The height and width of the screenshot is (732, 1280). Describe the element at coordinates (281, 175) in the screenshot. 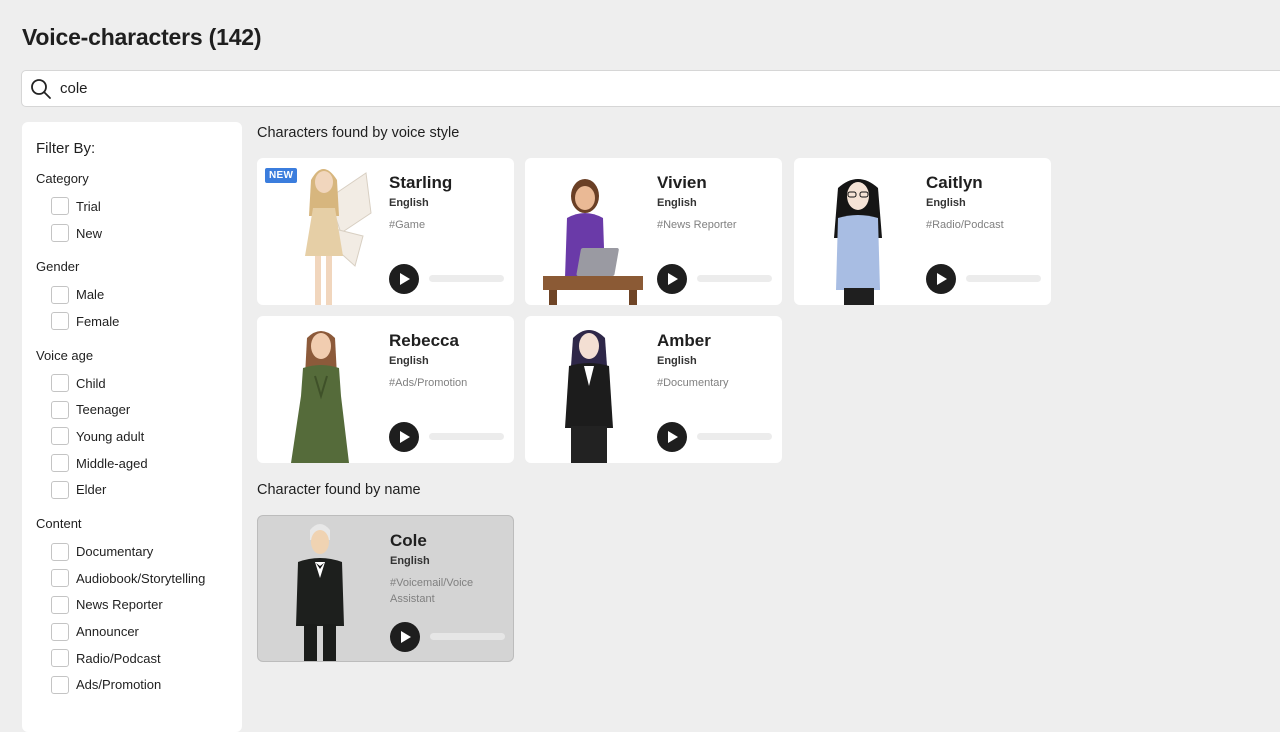

I see `new-badge: NEW` at that location.